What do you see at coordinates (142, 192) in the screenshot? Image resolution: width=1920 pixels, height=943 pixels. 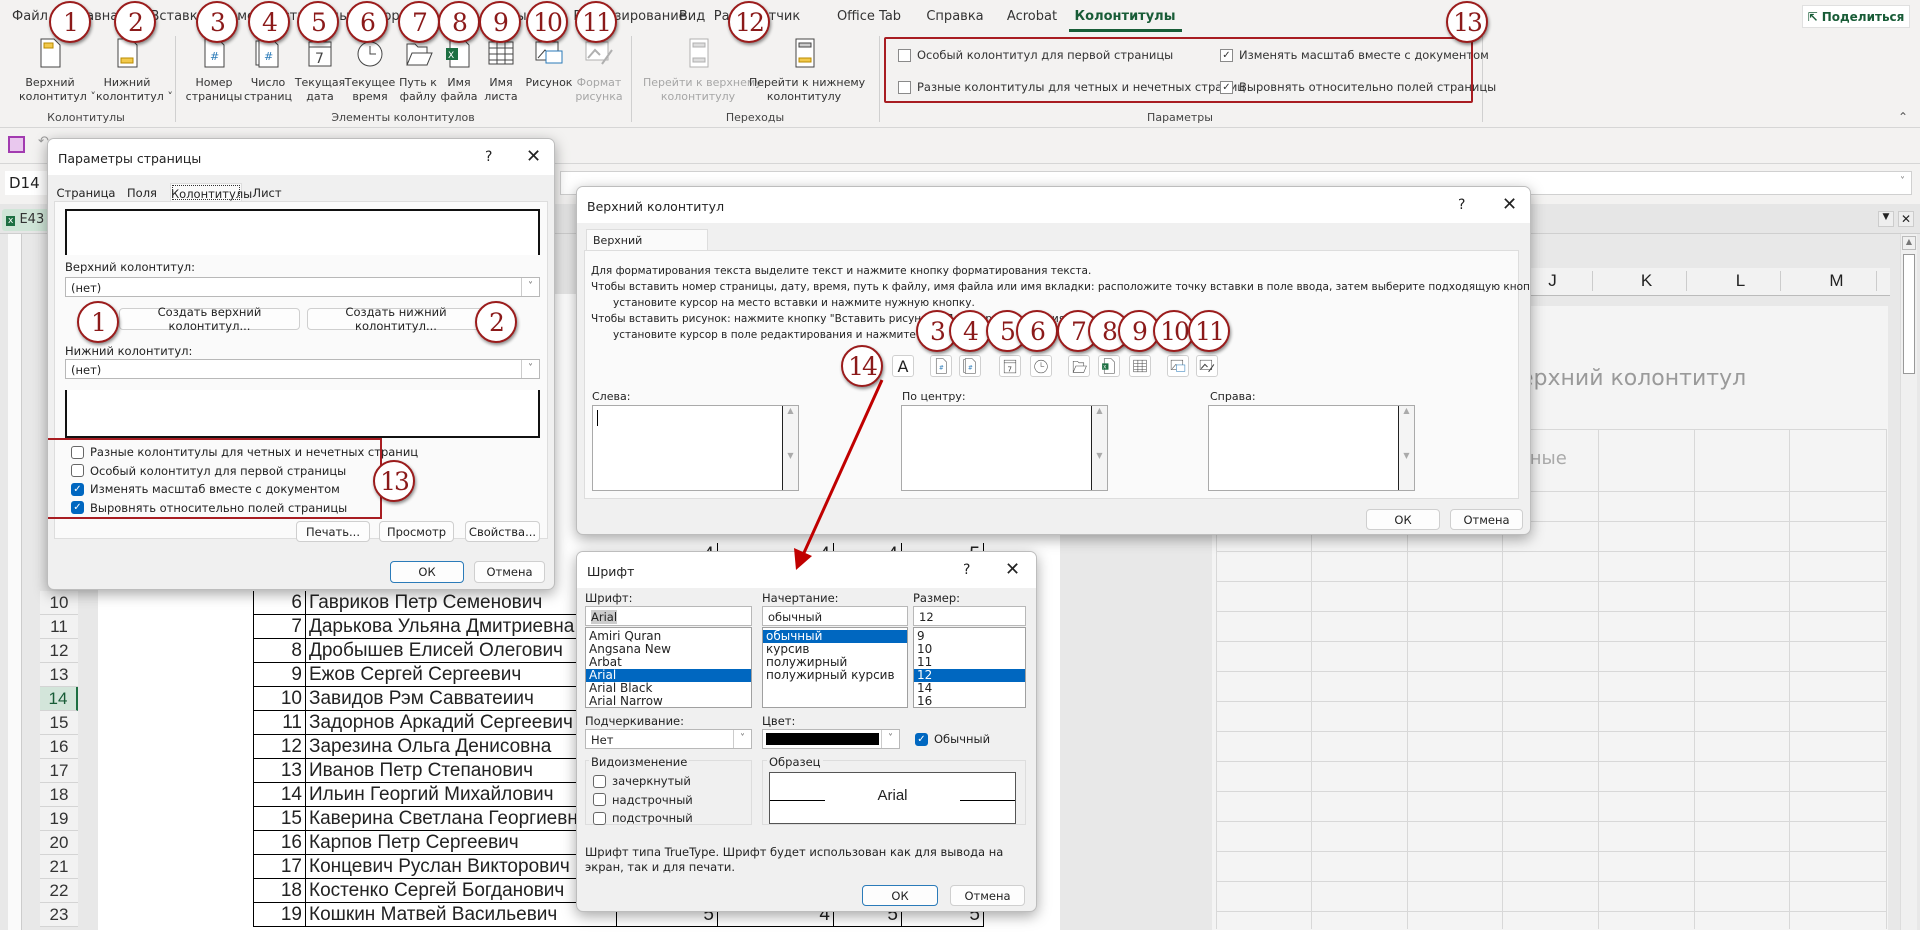 I see `tab-1: Поля` at bounding box center [142, 192].